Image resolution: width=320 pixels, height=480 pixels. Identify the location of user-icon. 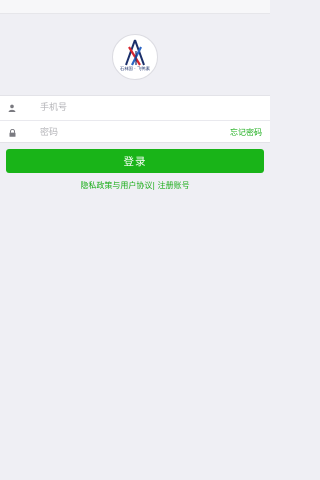
(12, 108).